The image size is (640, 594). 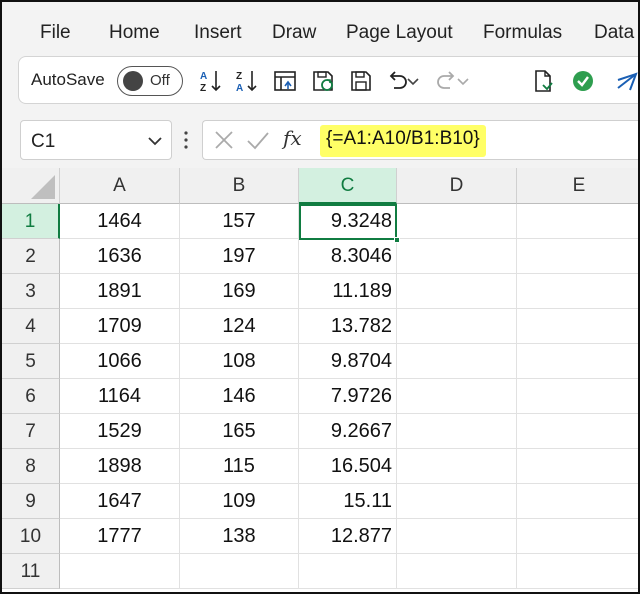 What do you see at coordinates (31, 571) in the screenshot?
I see `row-header-11: 11` at bounding box center [31, 571].